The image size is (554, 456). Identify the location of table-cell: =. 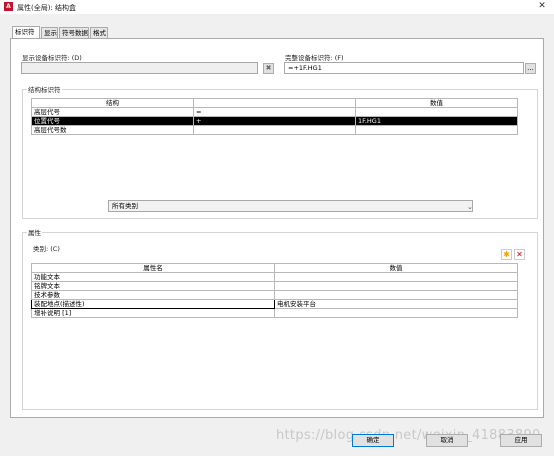
(274, 112).